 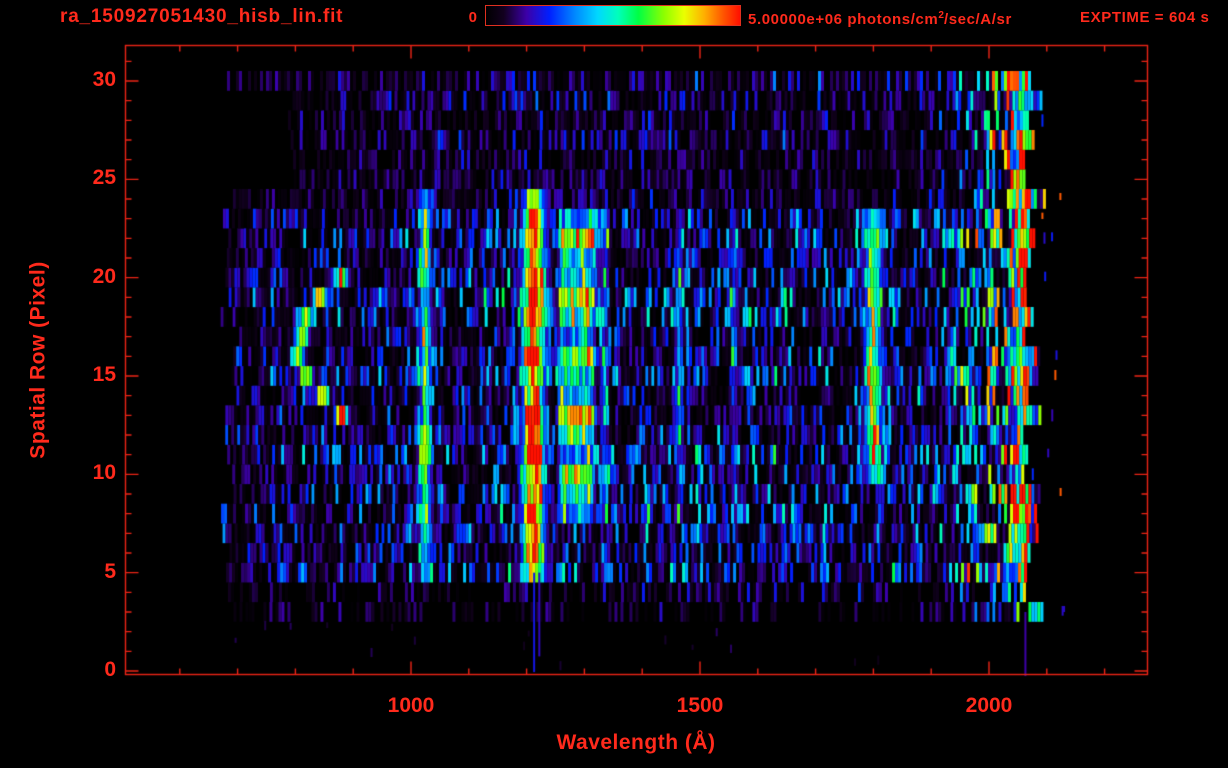 I want to click on x-tick-label: 1500, so click(x=700, y=705).